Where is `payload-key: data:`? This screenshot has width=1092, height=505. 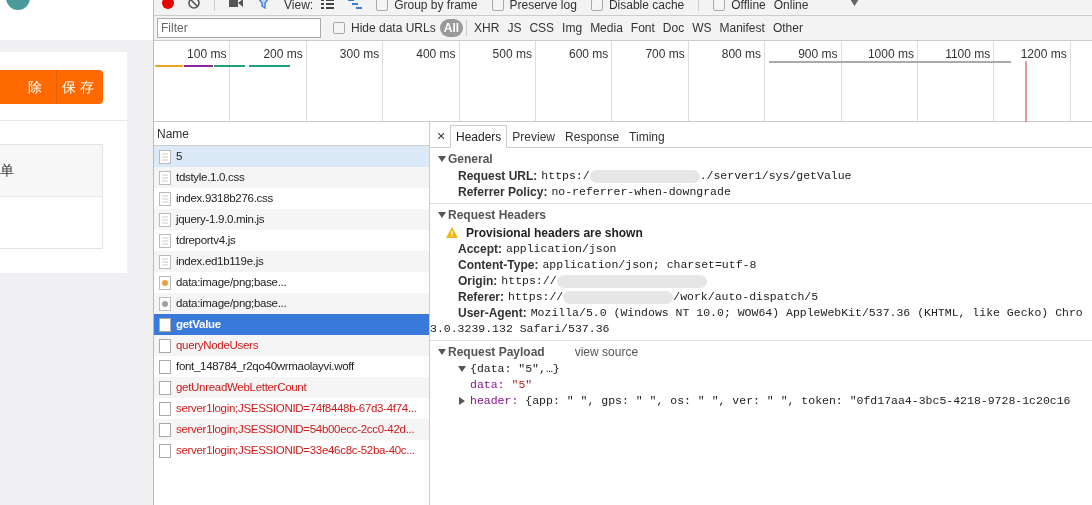 payload-key: data: is located at coordinates (487, 385).